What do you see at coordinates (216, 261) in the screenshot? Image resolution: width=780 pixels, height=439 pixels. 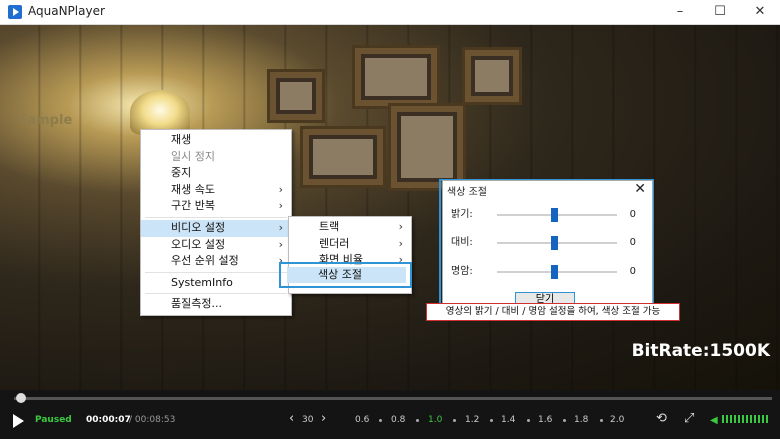 I see `menu-item-priority-settings: 우선 순위 설정 ›` at bounding box center [216, 261].